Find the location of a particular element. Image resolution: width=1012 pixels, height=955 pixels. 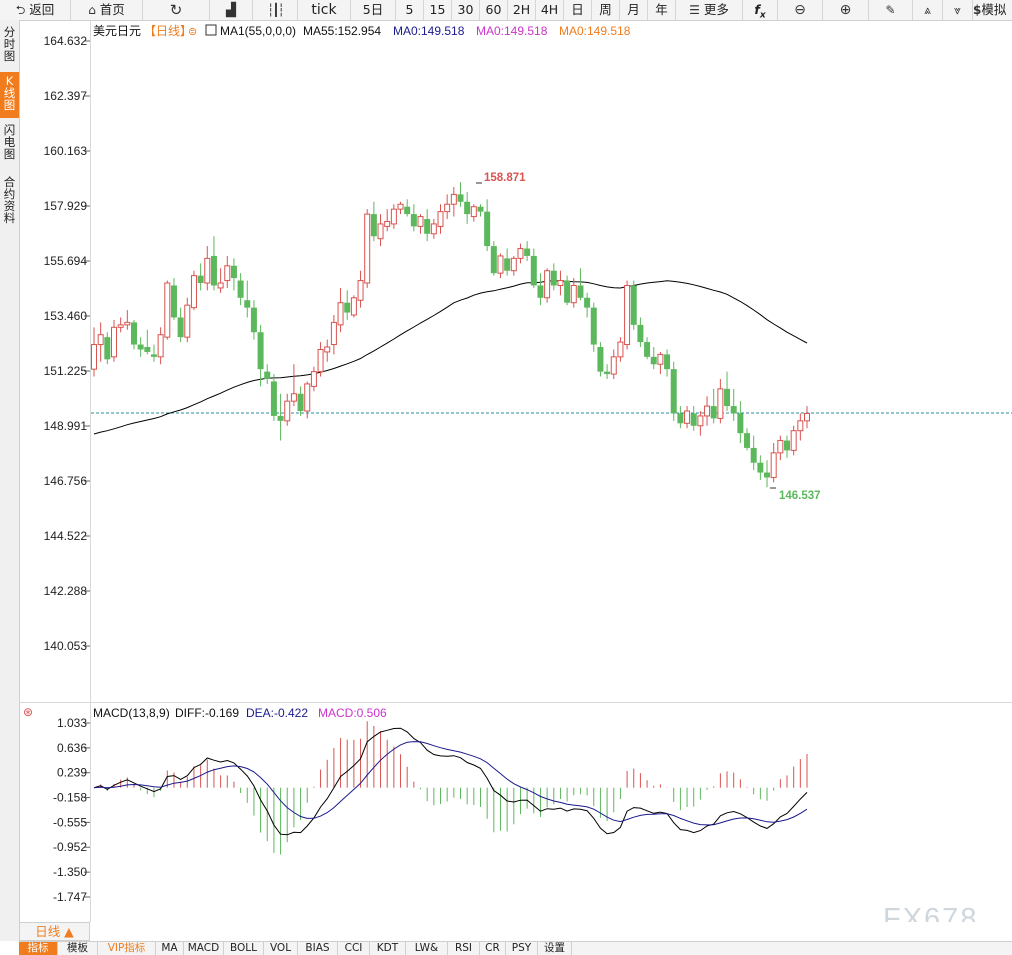

refresh-button: ↻ is located at coordinates (176, 10).